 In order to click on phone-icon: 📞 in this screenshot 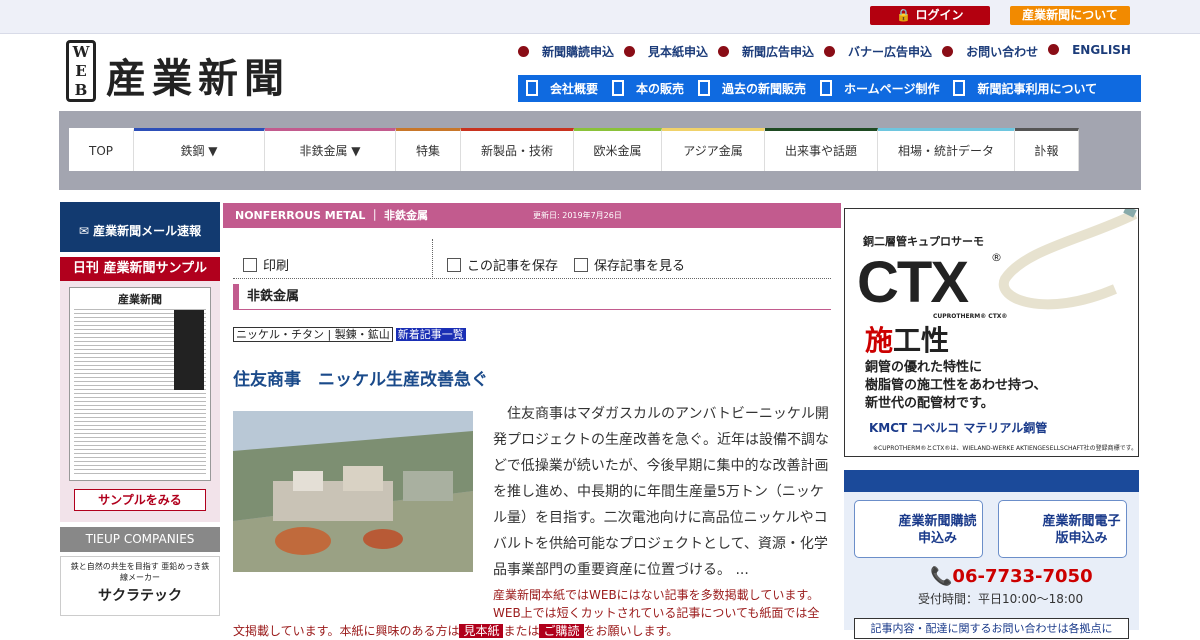, I will do `click(941, 576)`.